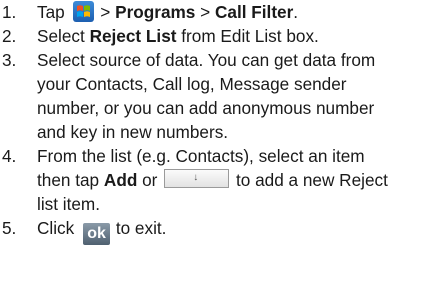  I want to click on step-text: Select, so click(61, 36).